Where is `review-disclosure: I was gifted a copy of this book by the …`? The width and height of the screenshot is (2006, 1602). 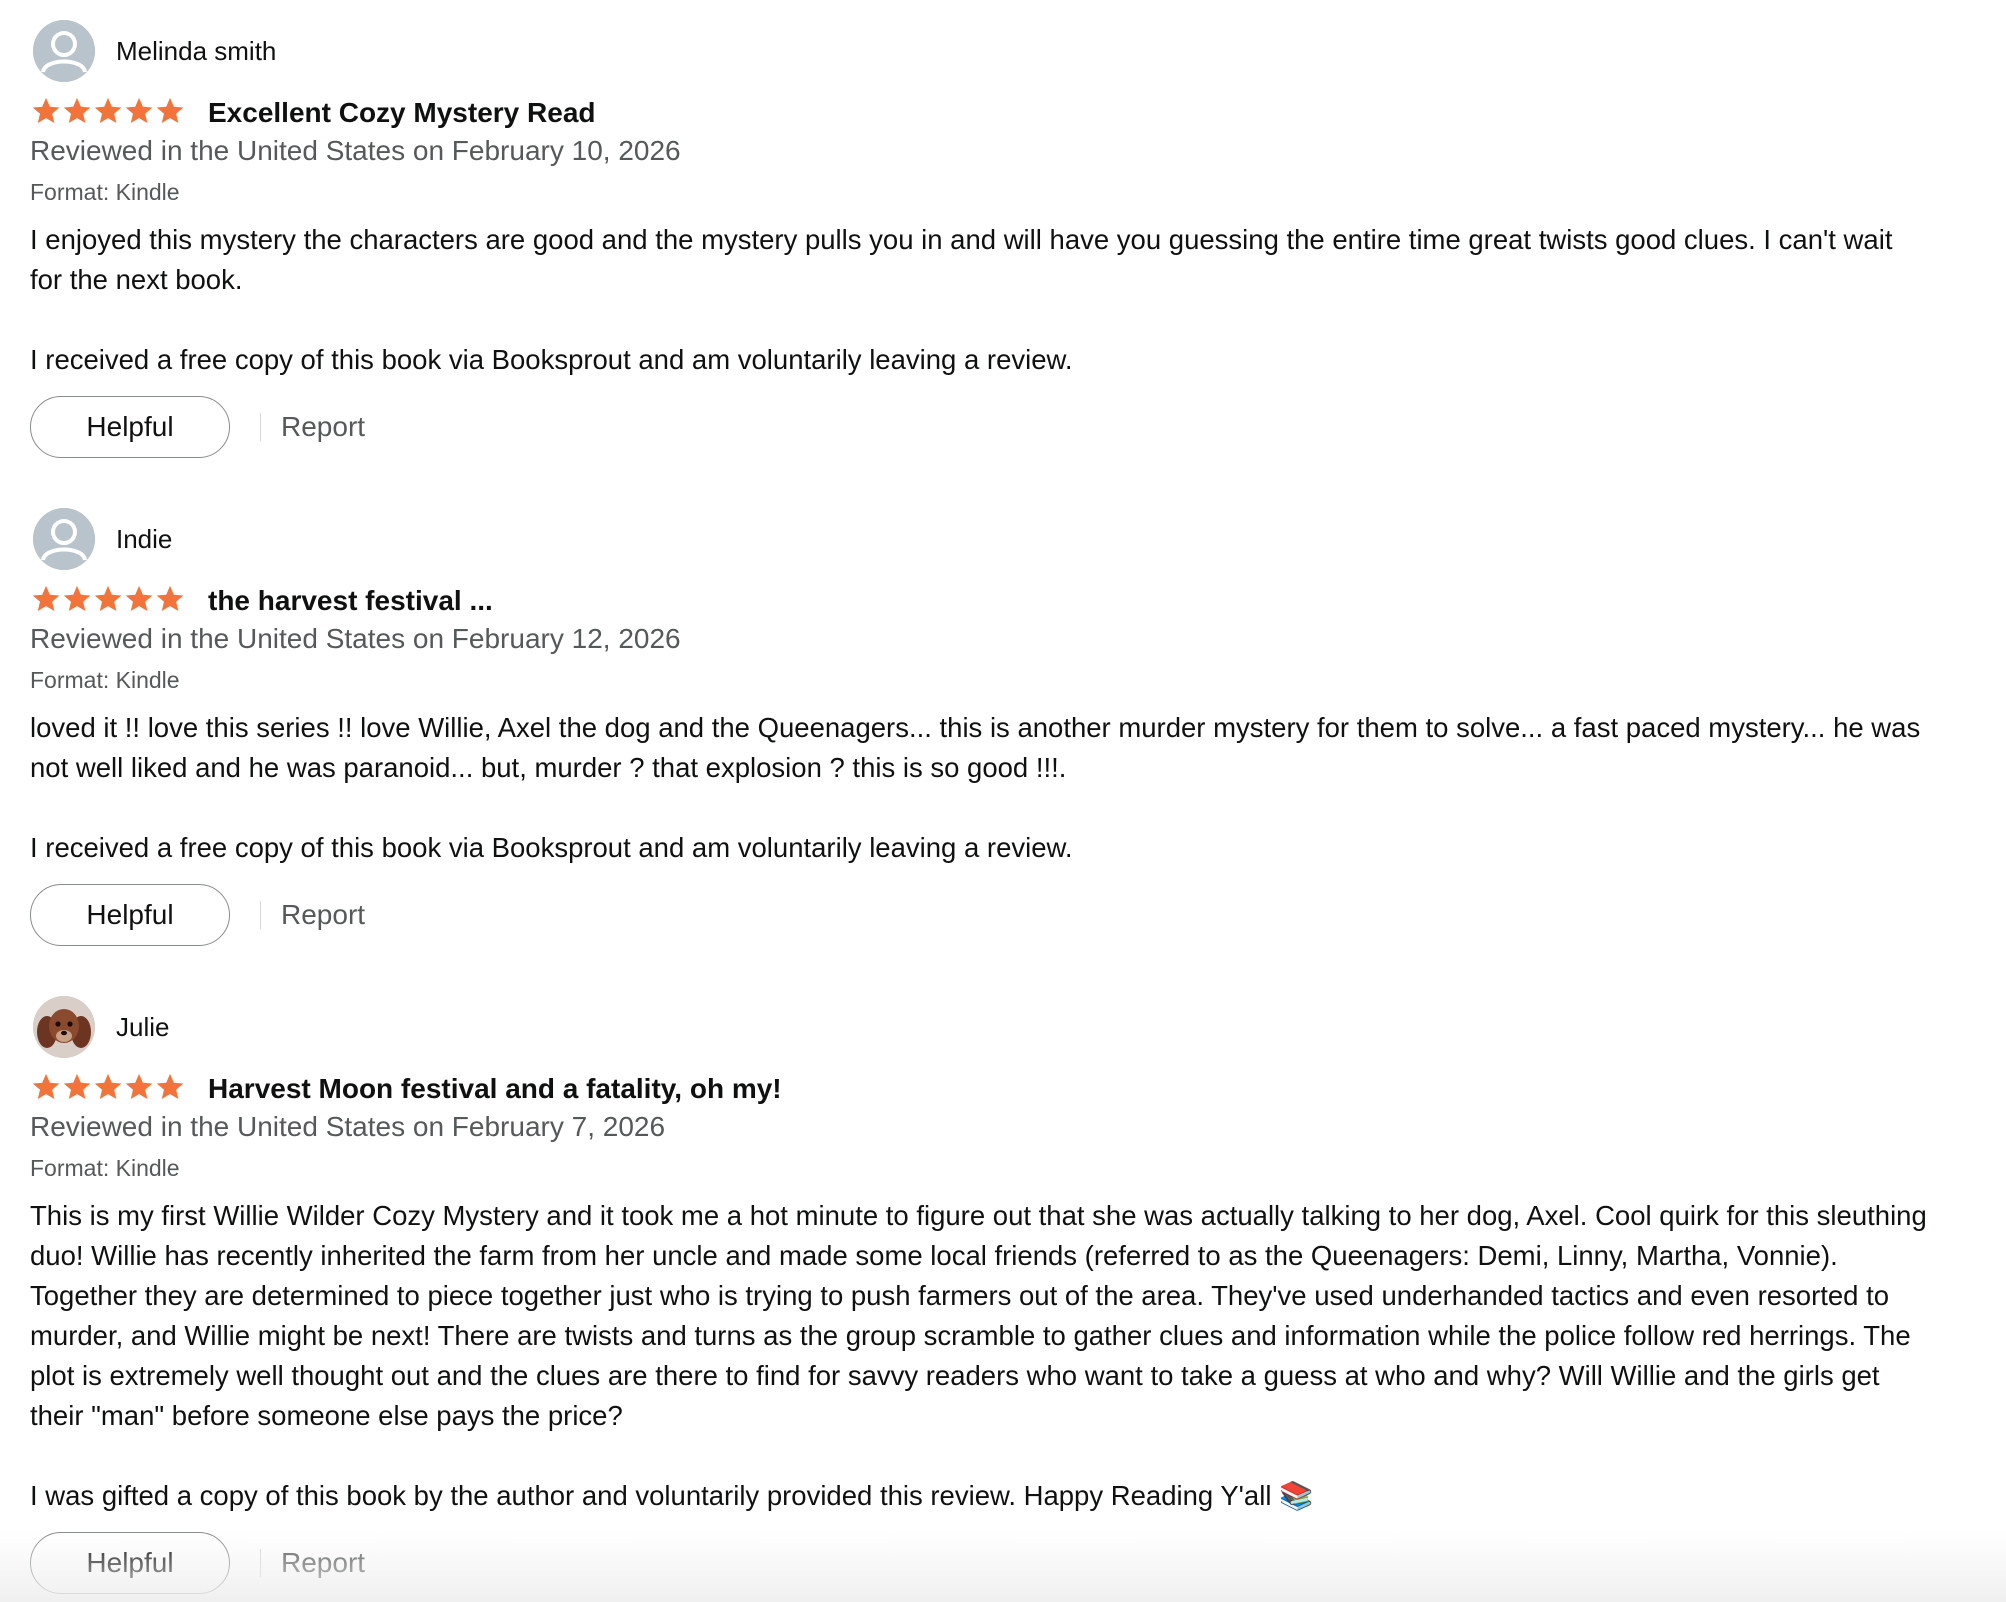 review-disclosure: I was gifted a copy of this book by the … is located at coordinates (672, 1495).